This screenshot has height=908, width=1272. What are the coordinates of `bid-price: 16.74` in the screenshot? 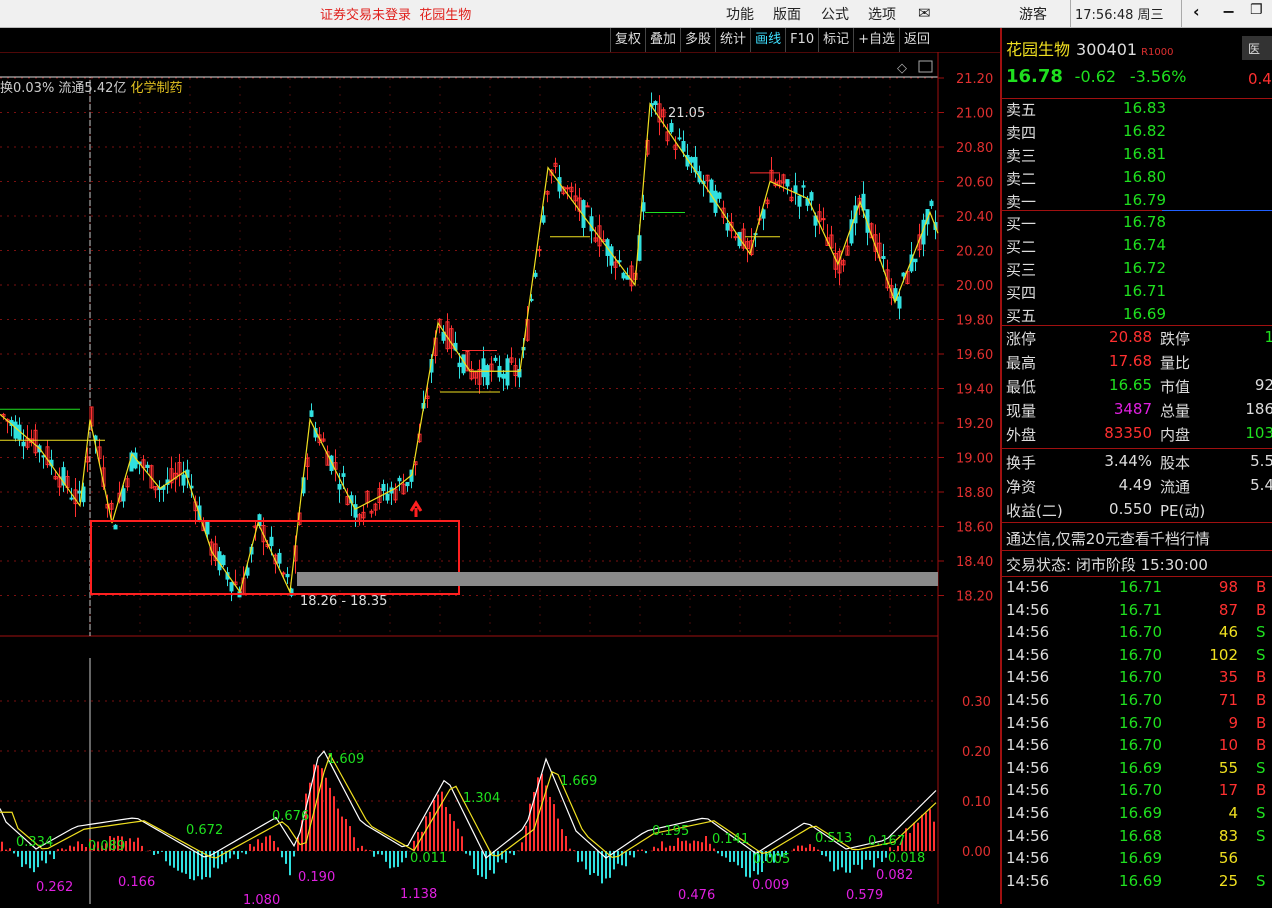 It's located at (1144, 245).